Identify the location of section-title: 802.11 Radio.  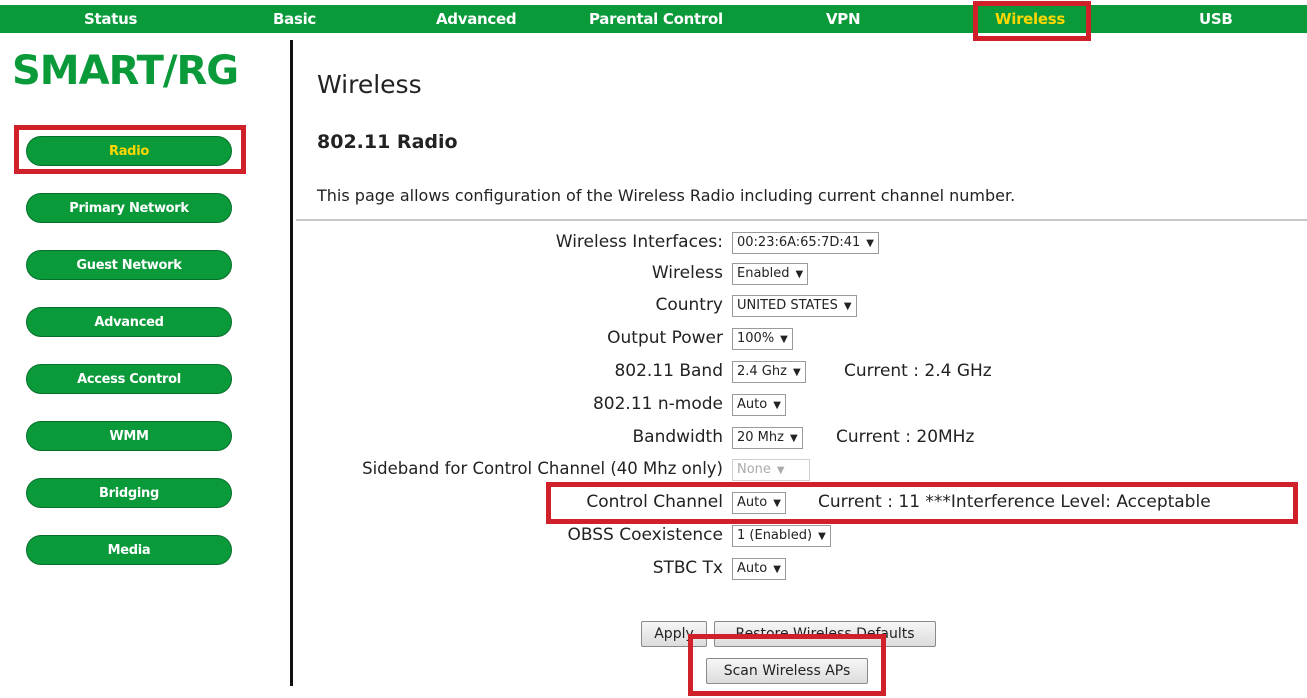
(387, 142).